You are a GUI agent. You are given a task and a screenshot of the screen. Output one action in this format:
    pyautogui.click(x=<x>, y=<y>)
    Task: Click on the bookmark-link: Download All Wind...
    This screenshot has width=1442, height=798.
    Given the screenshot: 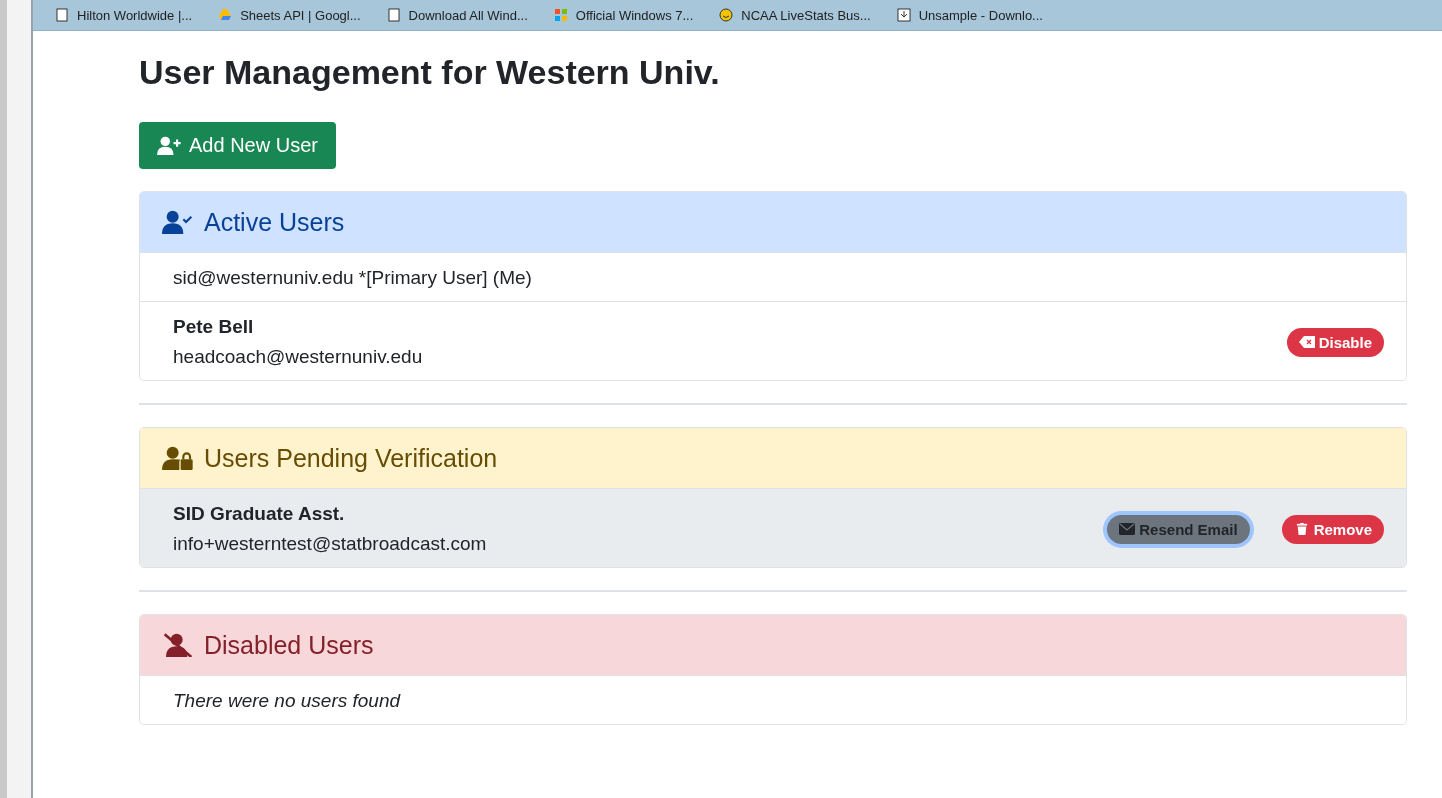 What is the action you would take?
    pyautogui.click(x=457, y=15)
    